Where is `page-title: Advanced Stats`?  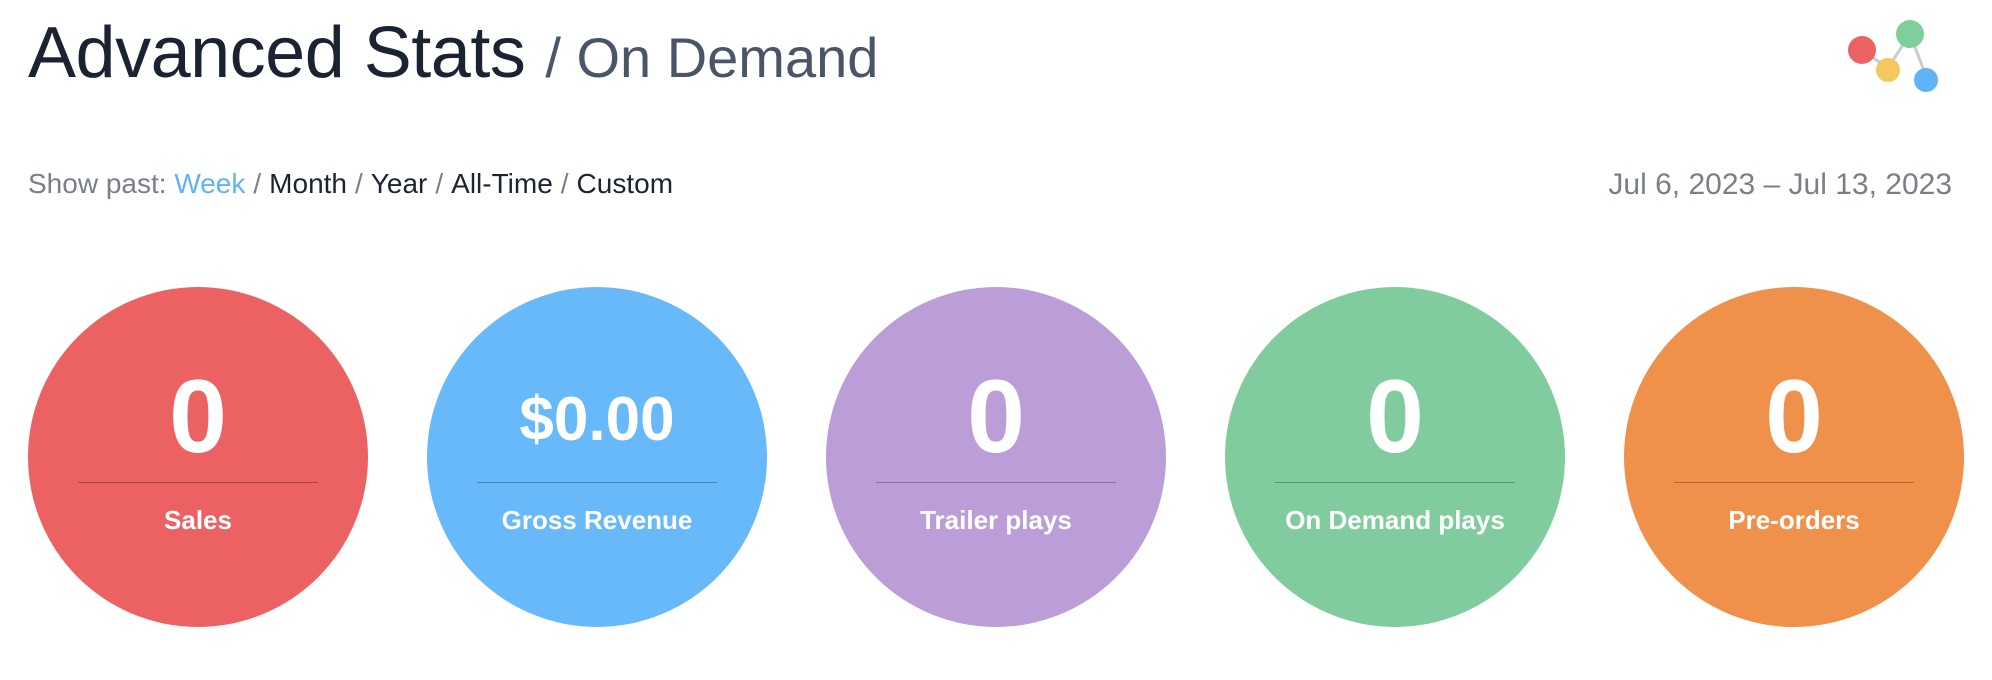 page-title: Advanced Stats is located at coordinates (277, 53).